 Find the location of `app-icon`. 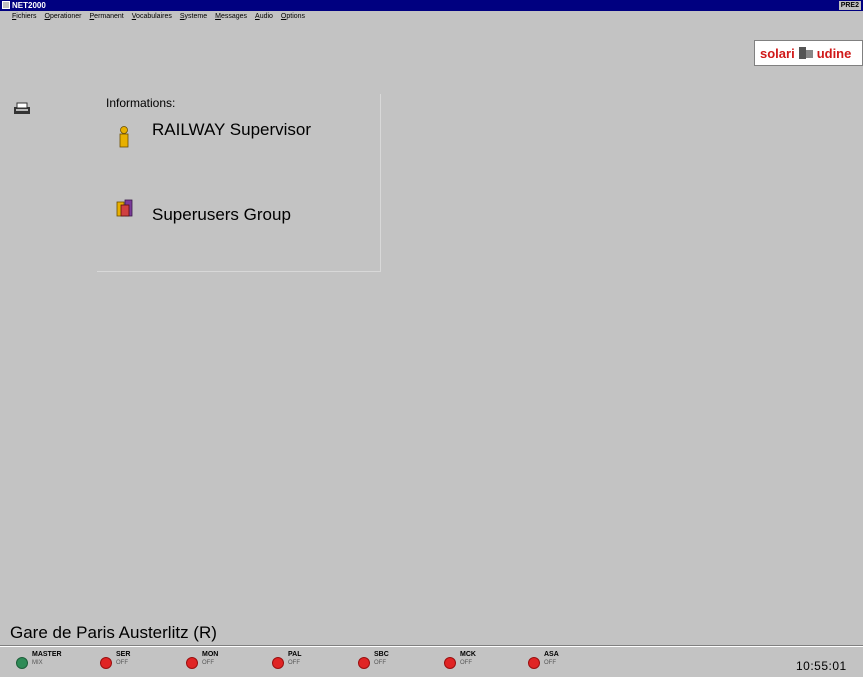

app-icon is located at coordinates (6, 5).